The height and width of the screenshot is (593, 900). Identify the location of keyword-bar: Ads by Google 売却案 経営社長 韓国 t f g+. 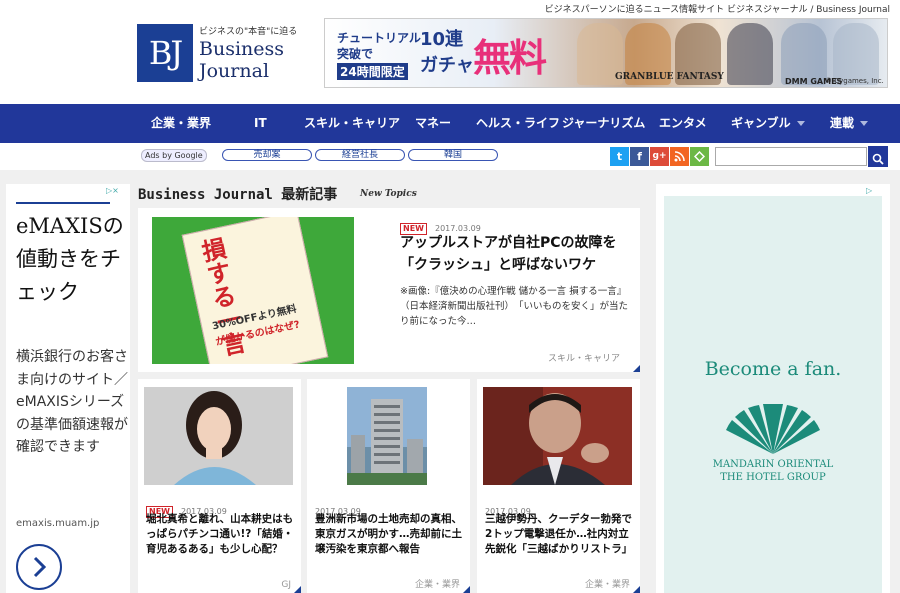
(450, 156).